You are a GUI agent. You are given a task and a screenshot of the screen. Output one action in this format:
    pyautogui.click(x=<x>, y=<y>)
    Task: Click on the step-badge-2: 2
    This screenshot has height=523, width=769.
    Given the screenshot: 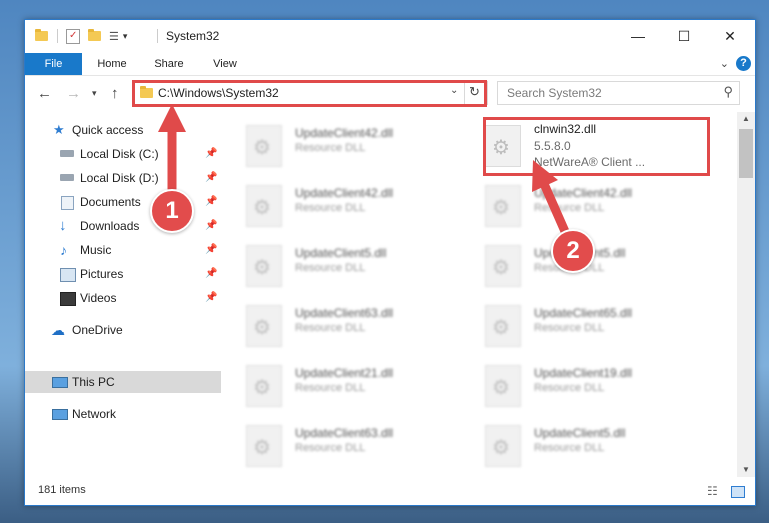 What is the action you would take?
    pyautogui.click(x=573, y=251)
    